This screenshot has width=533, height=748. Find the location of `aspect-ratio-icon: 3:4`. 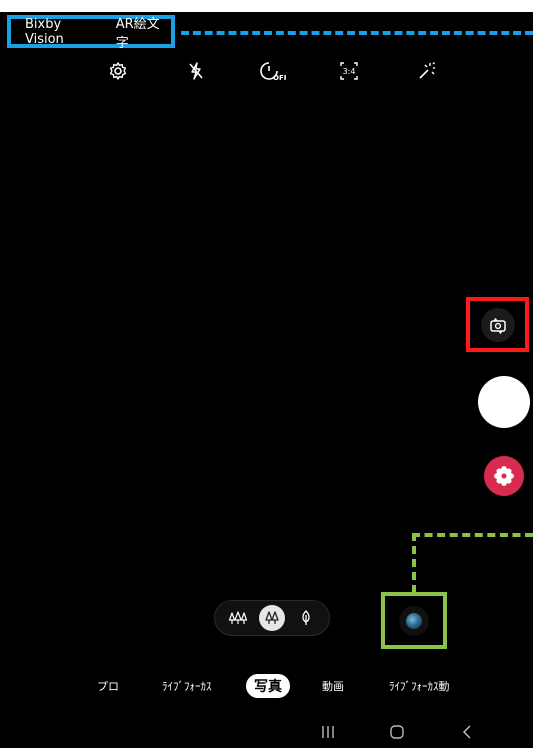

aspect-ratio-icon: 3:4 is located at coordinates (349, 71).